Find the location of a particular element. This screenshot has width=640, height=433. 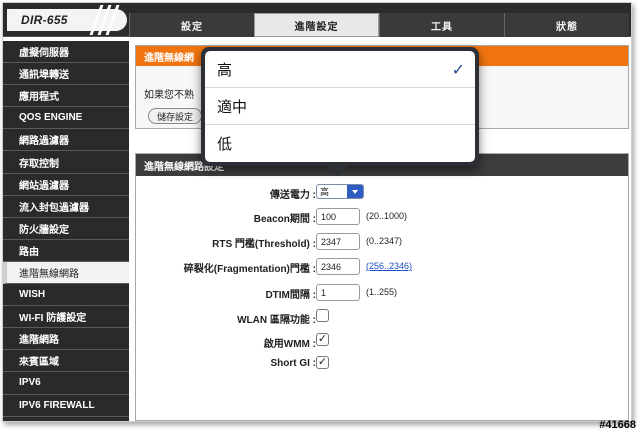

save-settings-button: 儲存設定 is located at coordinates (175, 116).